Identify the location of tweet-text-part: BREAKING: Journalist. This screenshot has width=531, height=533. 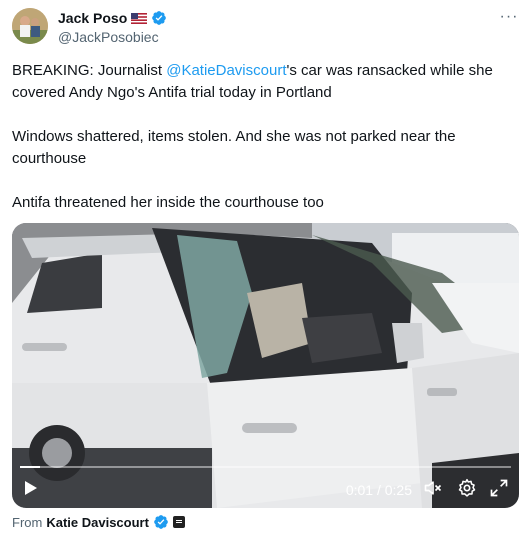
(89, 70).